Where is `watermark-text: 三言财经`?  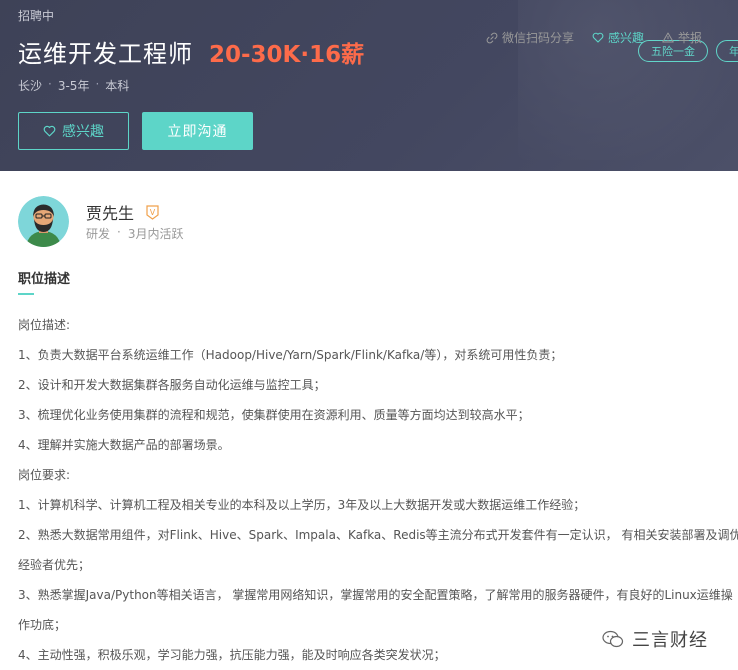 watermark-text: 三言财经 is located at coordinates (670, 640).